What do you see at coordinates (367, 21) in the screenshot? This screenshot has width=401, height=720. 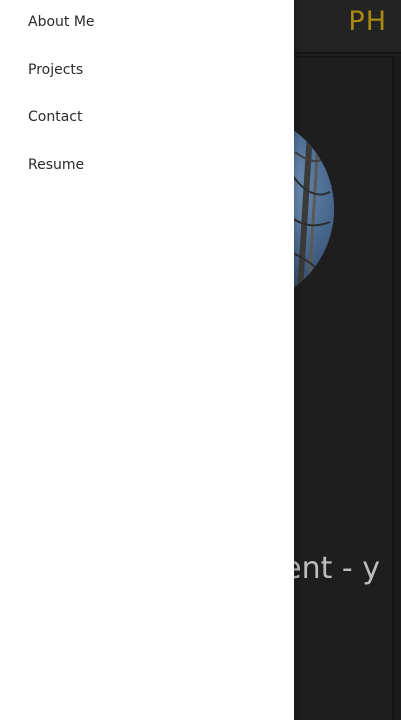 I see `brand-logo: PH` at bounding box center [367, 21].